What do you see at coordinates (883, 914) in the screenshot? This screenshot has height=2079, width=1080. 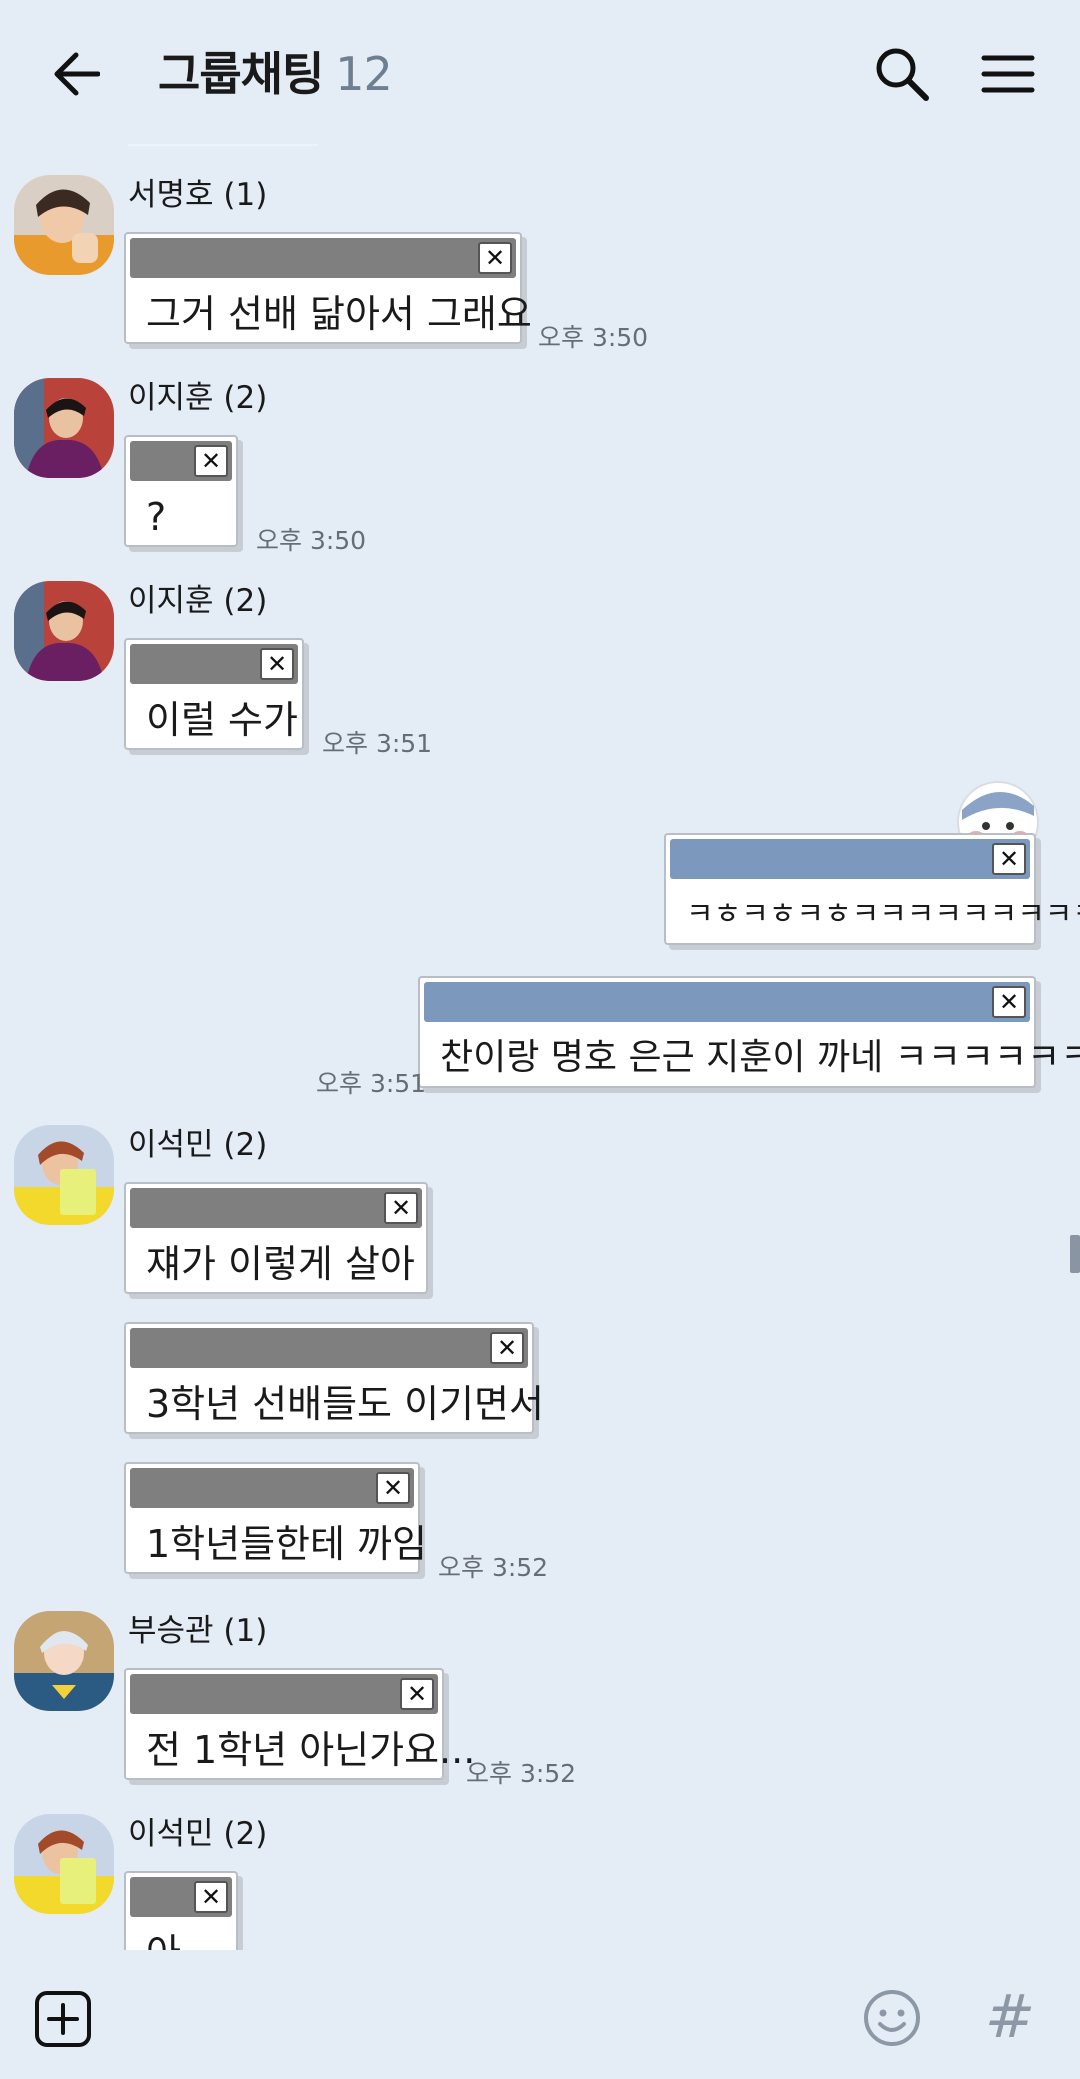 I see `message-text: ㅋㅎㅋㅎㅋㅎㅋㅋㅋㅋㅋㅋㅋㅋㅋ` at bounding box center [883, 914].